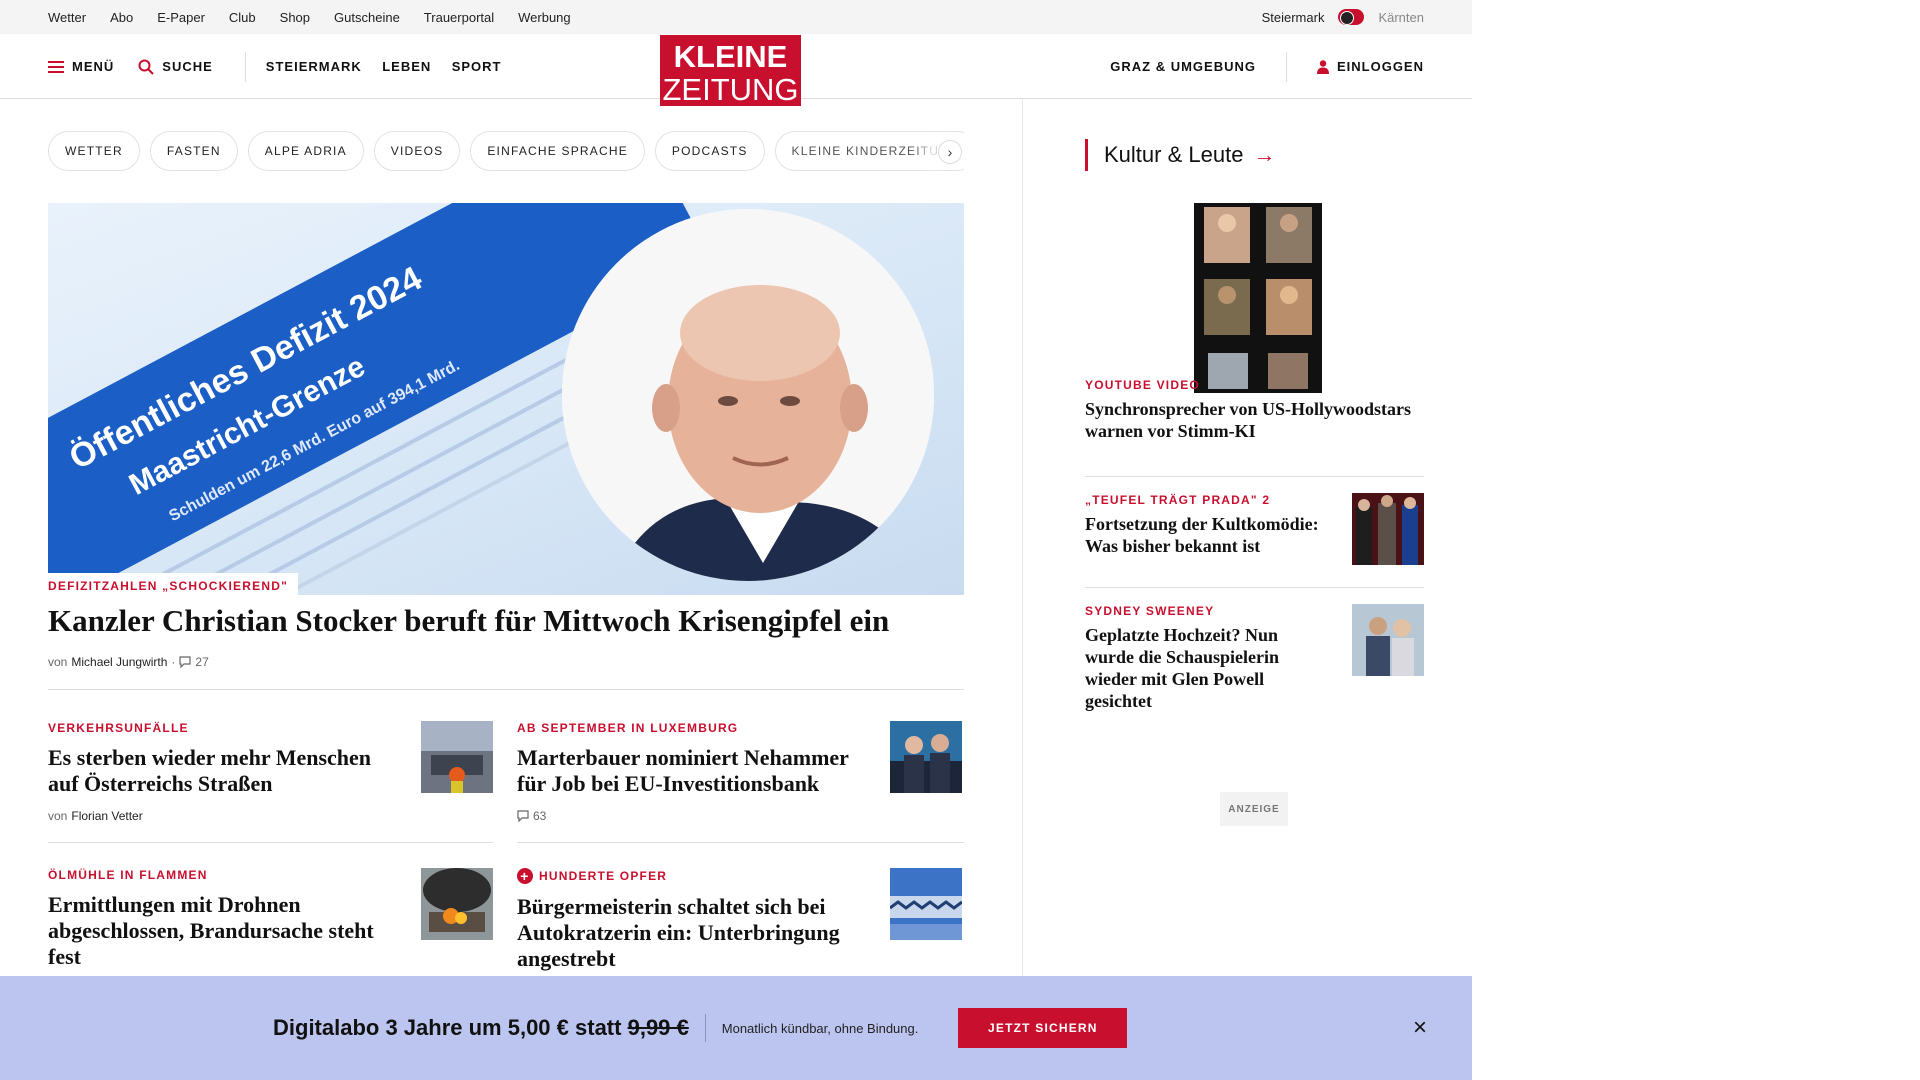 Image resolution: width=1920 pixels, height=1080 pixels. I want to click on chip-podcasts: PODCASTS, so click(709, 151).